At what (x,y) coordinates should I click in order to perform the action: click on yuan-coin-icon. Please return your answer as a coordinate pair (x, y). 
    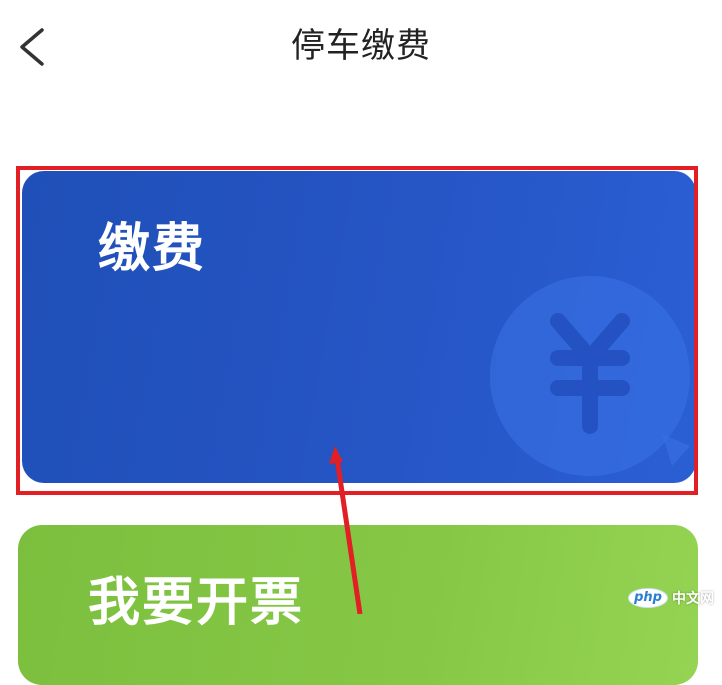
    Looking at the image, I should click on (590, 376).